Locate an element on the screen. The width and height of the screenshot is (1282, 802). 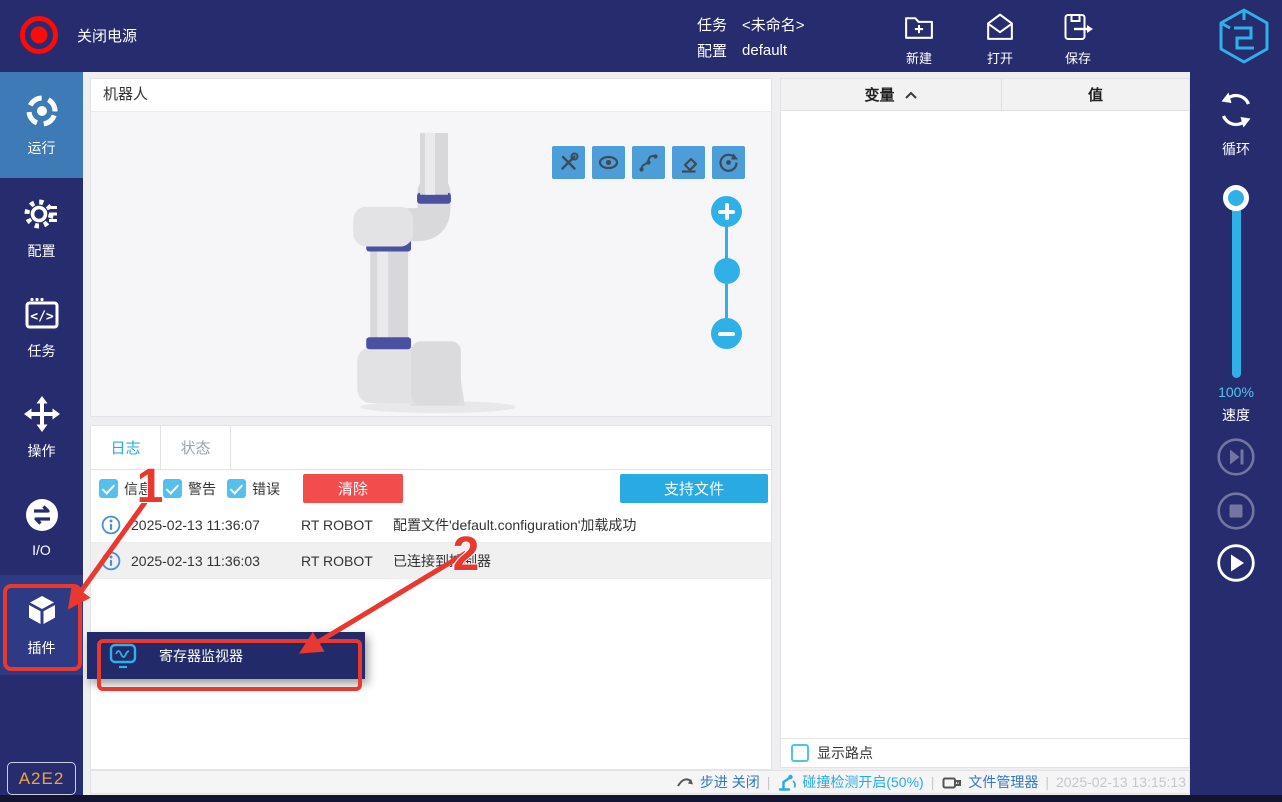
zoom-slider-knob is located at coordinates (726, 271).